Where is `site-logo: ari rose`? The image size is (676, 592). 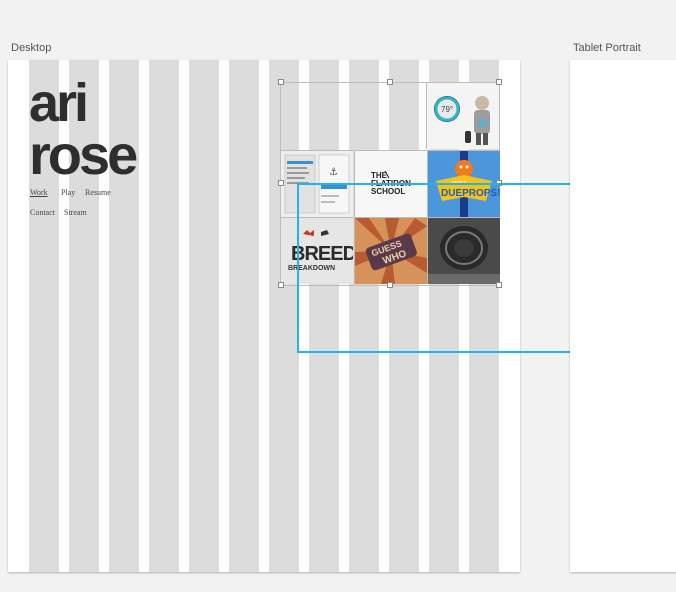 site-logo: ari rose is located at coordinates (83, 131).